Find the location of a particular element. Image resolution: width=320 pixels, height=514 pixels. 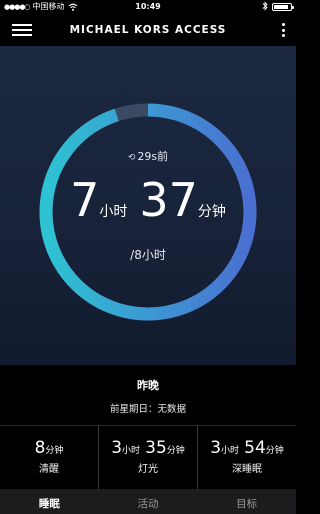

brand-title: MICHAEL KORS ACCESS is located at coordinates (148, 30).